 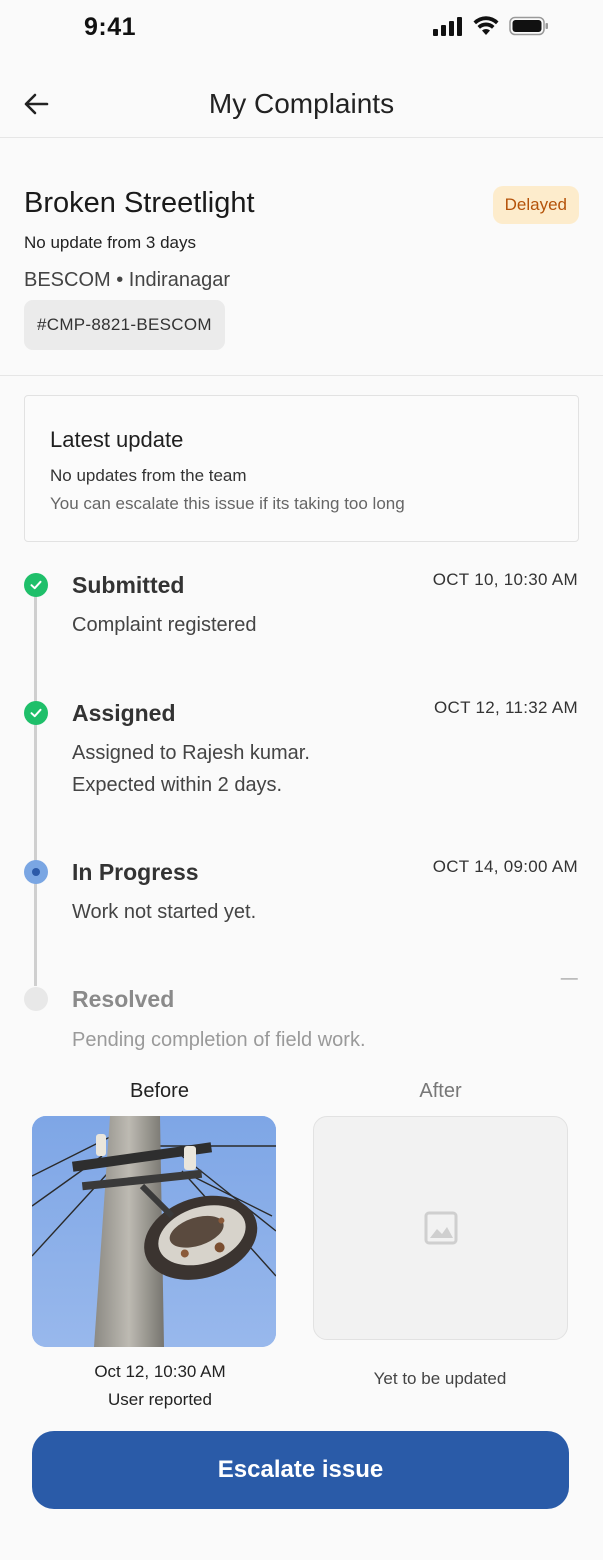 I want to click on timeline-time: OCT 12, 11:32 AM, so click(x=505, y=707).